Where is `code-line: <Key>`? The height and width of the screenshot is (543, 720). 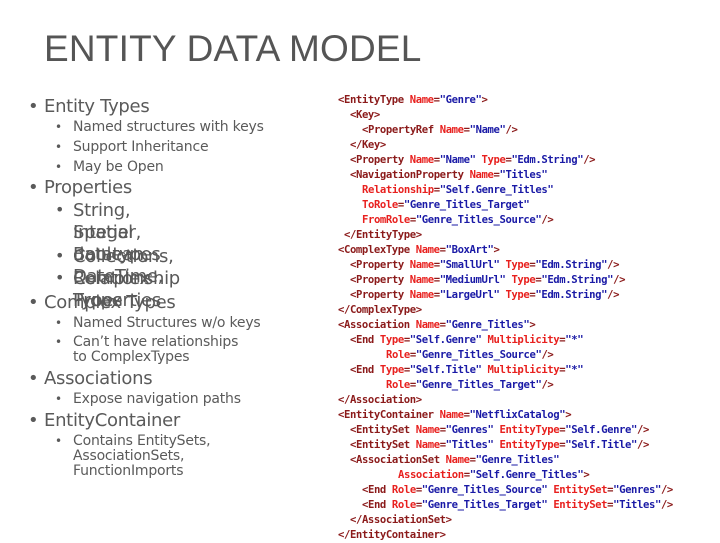 code-line: <Key> is located at coordinates (505, 115).